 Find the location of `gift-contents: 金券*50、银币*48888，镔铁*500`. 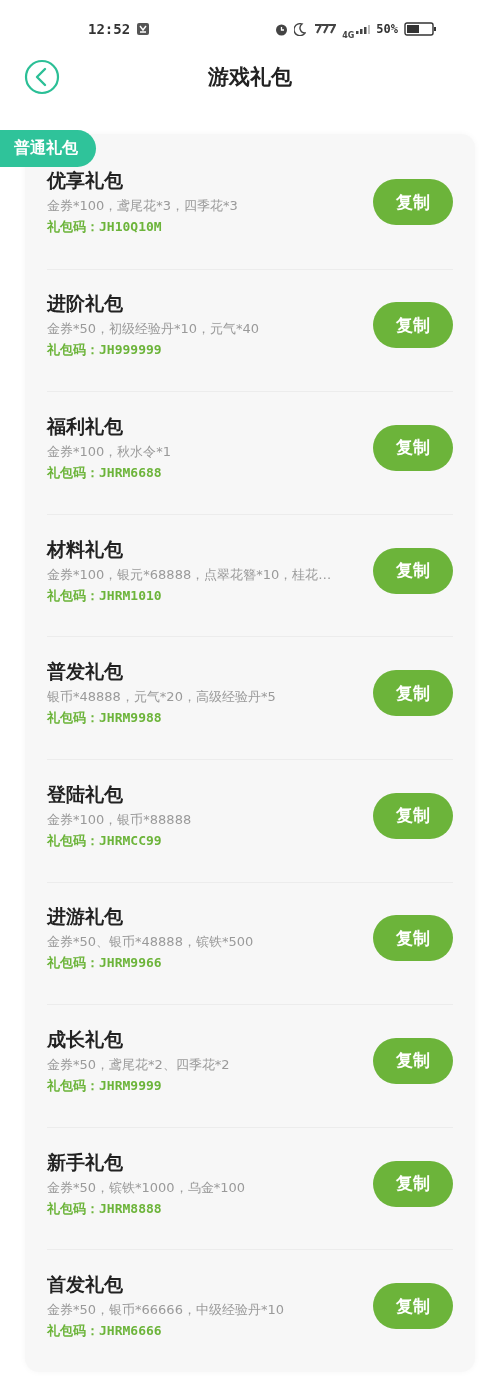

gift-contents: 金券*50、银币*48888，镔铁*500 is located at coordinates (150, 942).